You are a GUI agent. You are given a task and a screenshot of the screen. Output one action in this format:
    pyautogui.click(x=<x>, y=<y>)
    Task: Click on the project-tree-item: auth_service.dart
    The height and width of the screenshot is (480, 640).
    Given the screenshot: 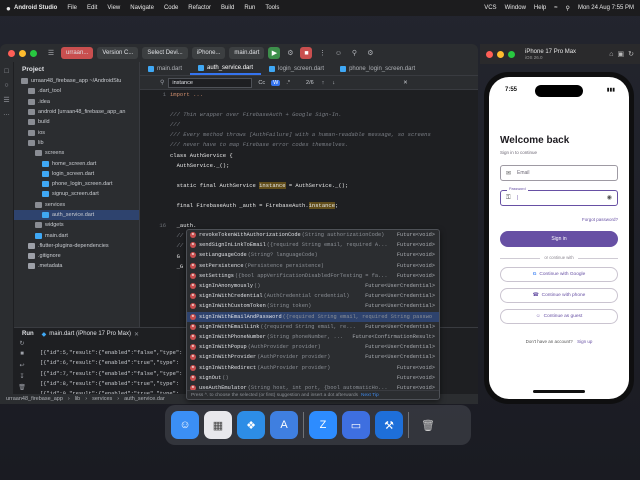 What is the action you would take?
    pyautogui.click(x=76, y=215)
    